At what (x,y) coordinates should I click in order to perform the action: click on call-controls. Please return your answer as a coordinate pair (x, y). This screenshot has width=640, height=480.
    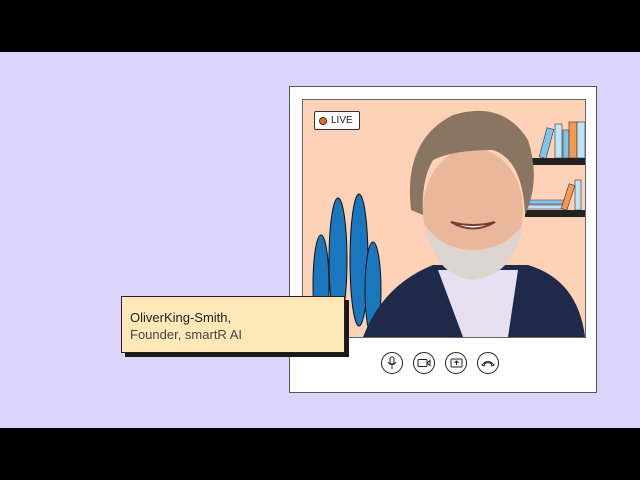
    Looking at the image, I should click on (440, 363).